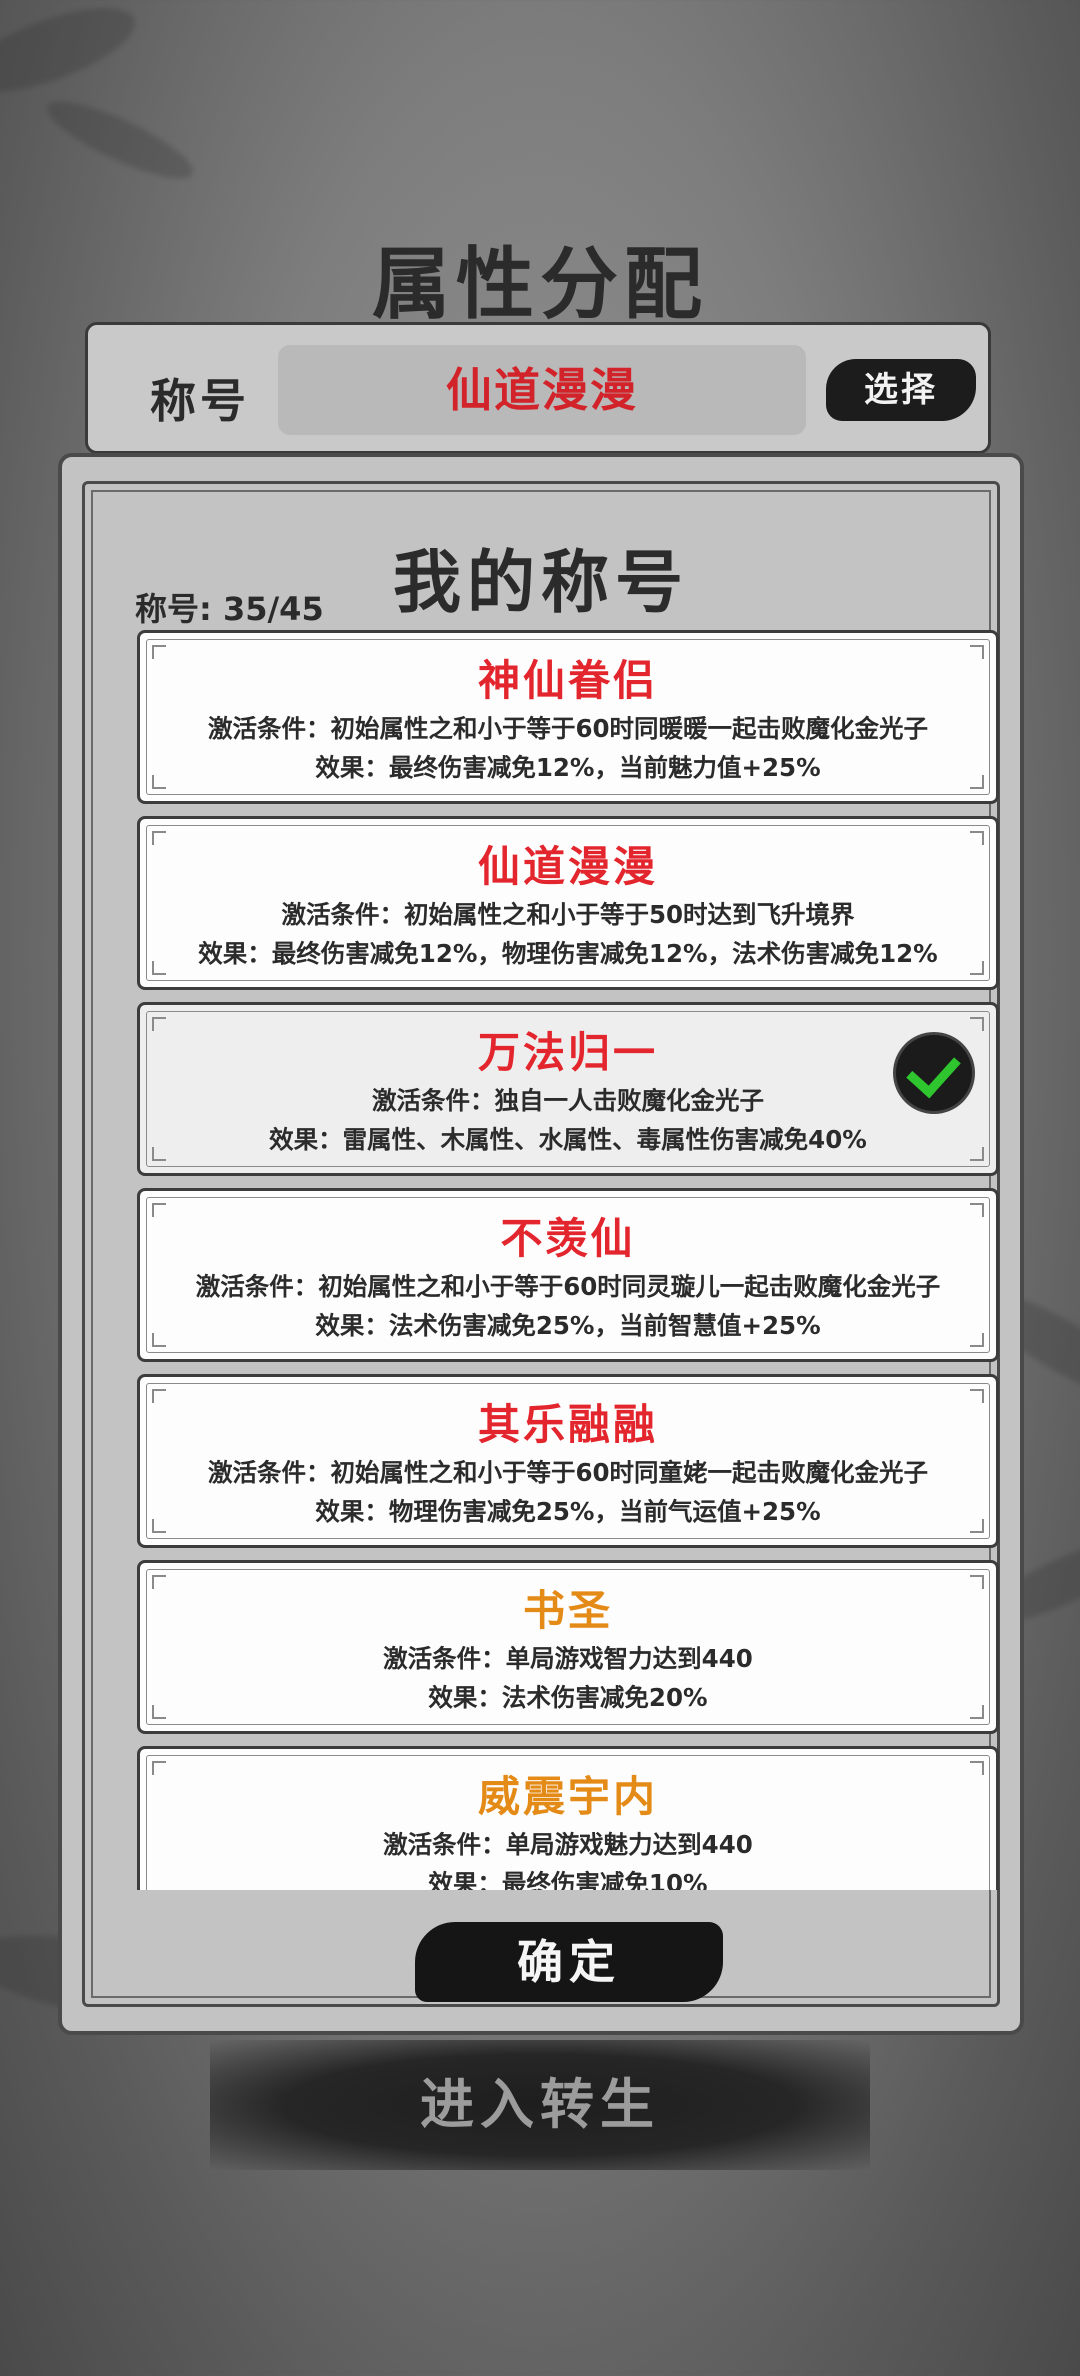 This screenshot has width=1080, height=2376. I want to click on title-card-condition: 激活条件：单局游戏魅力达到440, so click(568, 1844).